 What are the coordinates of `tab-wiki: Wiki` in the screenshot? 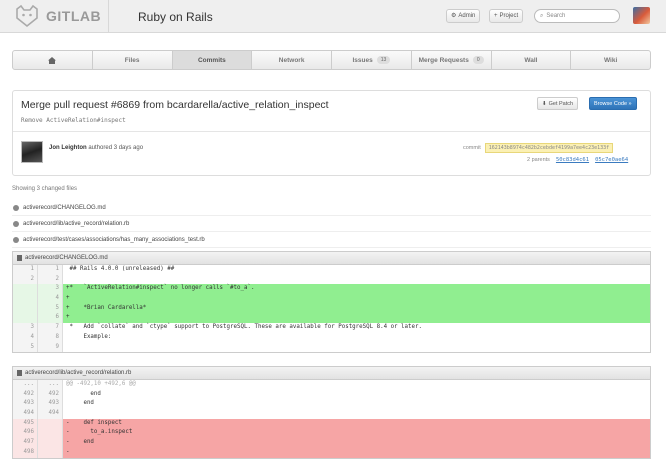 It's located at (610, 60).